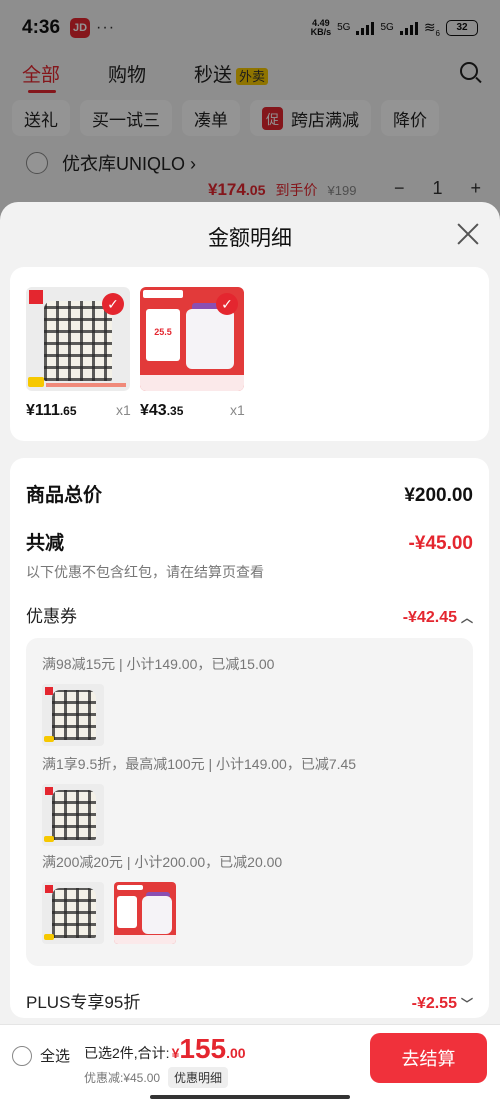 The image size is (500, 1111). I want to click on product-price: ¥111.65, so click(51, 410).